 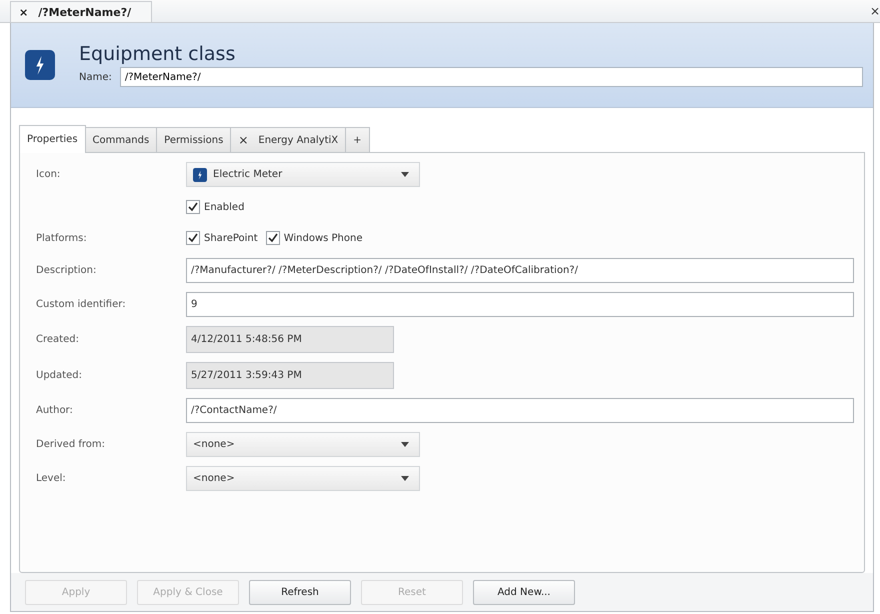 I want to click on tab: +, so click(x=357, y=139).